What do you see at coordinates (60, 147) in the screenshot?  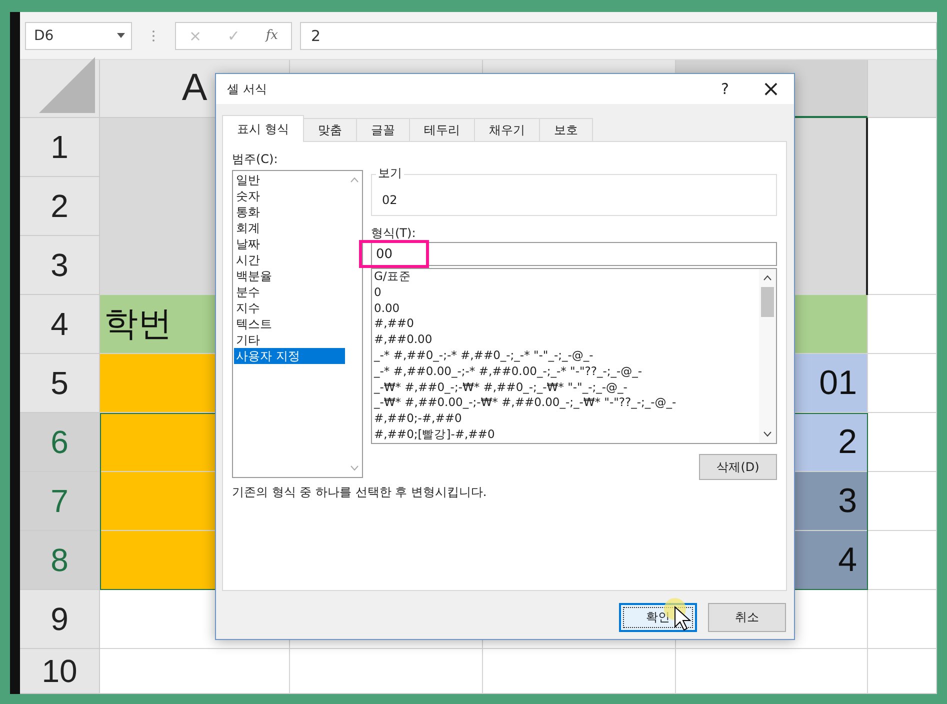 I see `row-header: 1` at bounding box center [60, 147].